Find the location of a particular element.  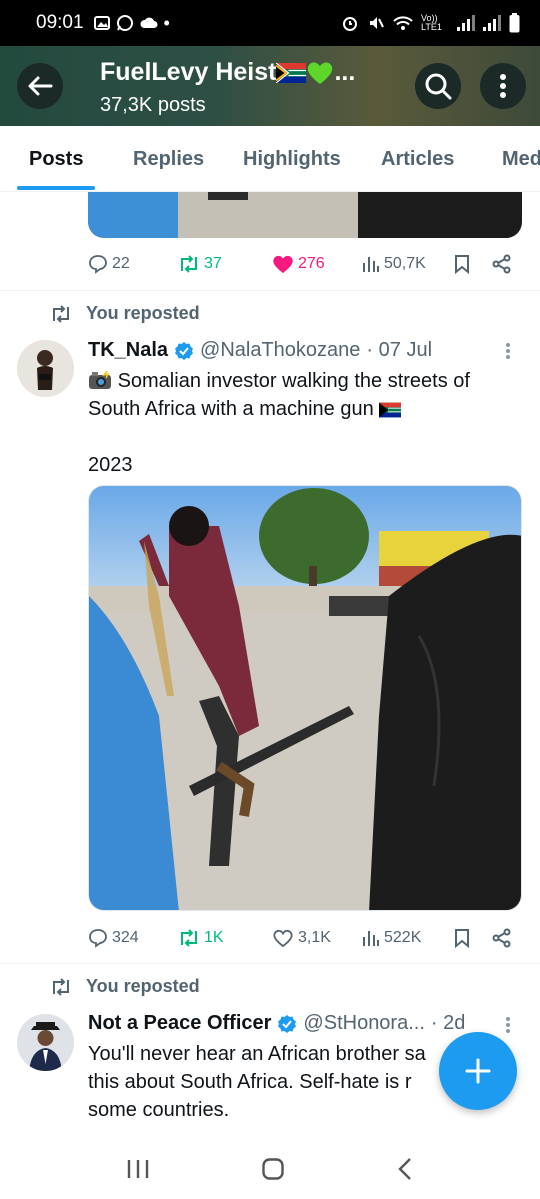

post-count: 37,3K posts is located at coordinates (153, 105).